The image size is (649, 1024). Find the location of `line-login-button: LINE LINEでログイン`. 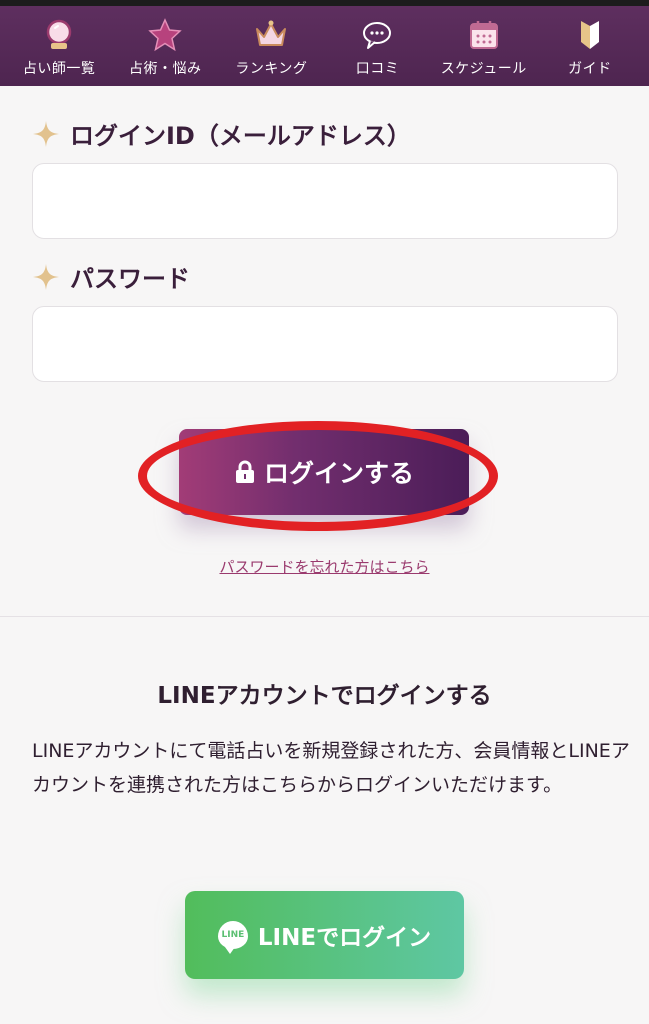

line-login-button: LINE LINEでログイン is located at coordinates (324, 935).